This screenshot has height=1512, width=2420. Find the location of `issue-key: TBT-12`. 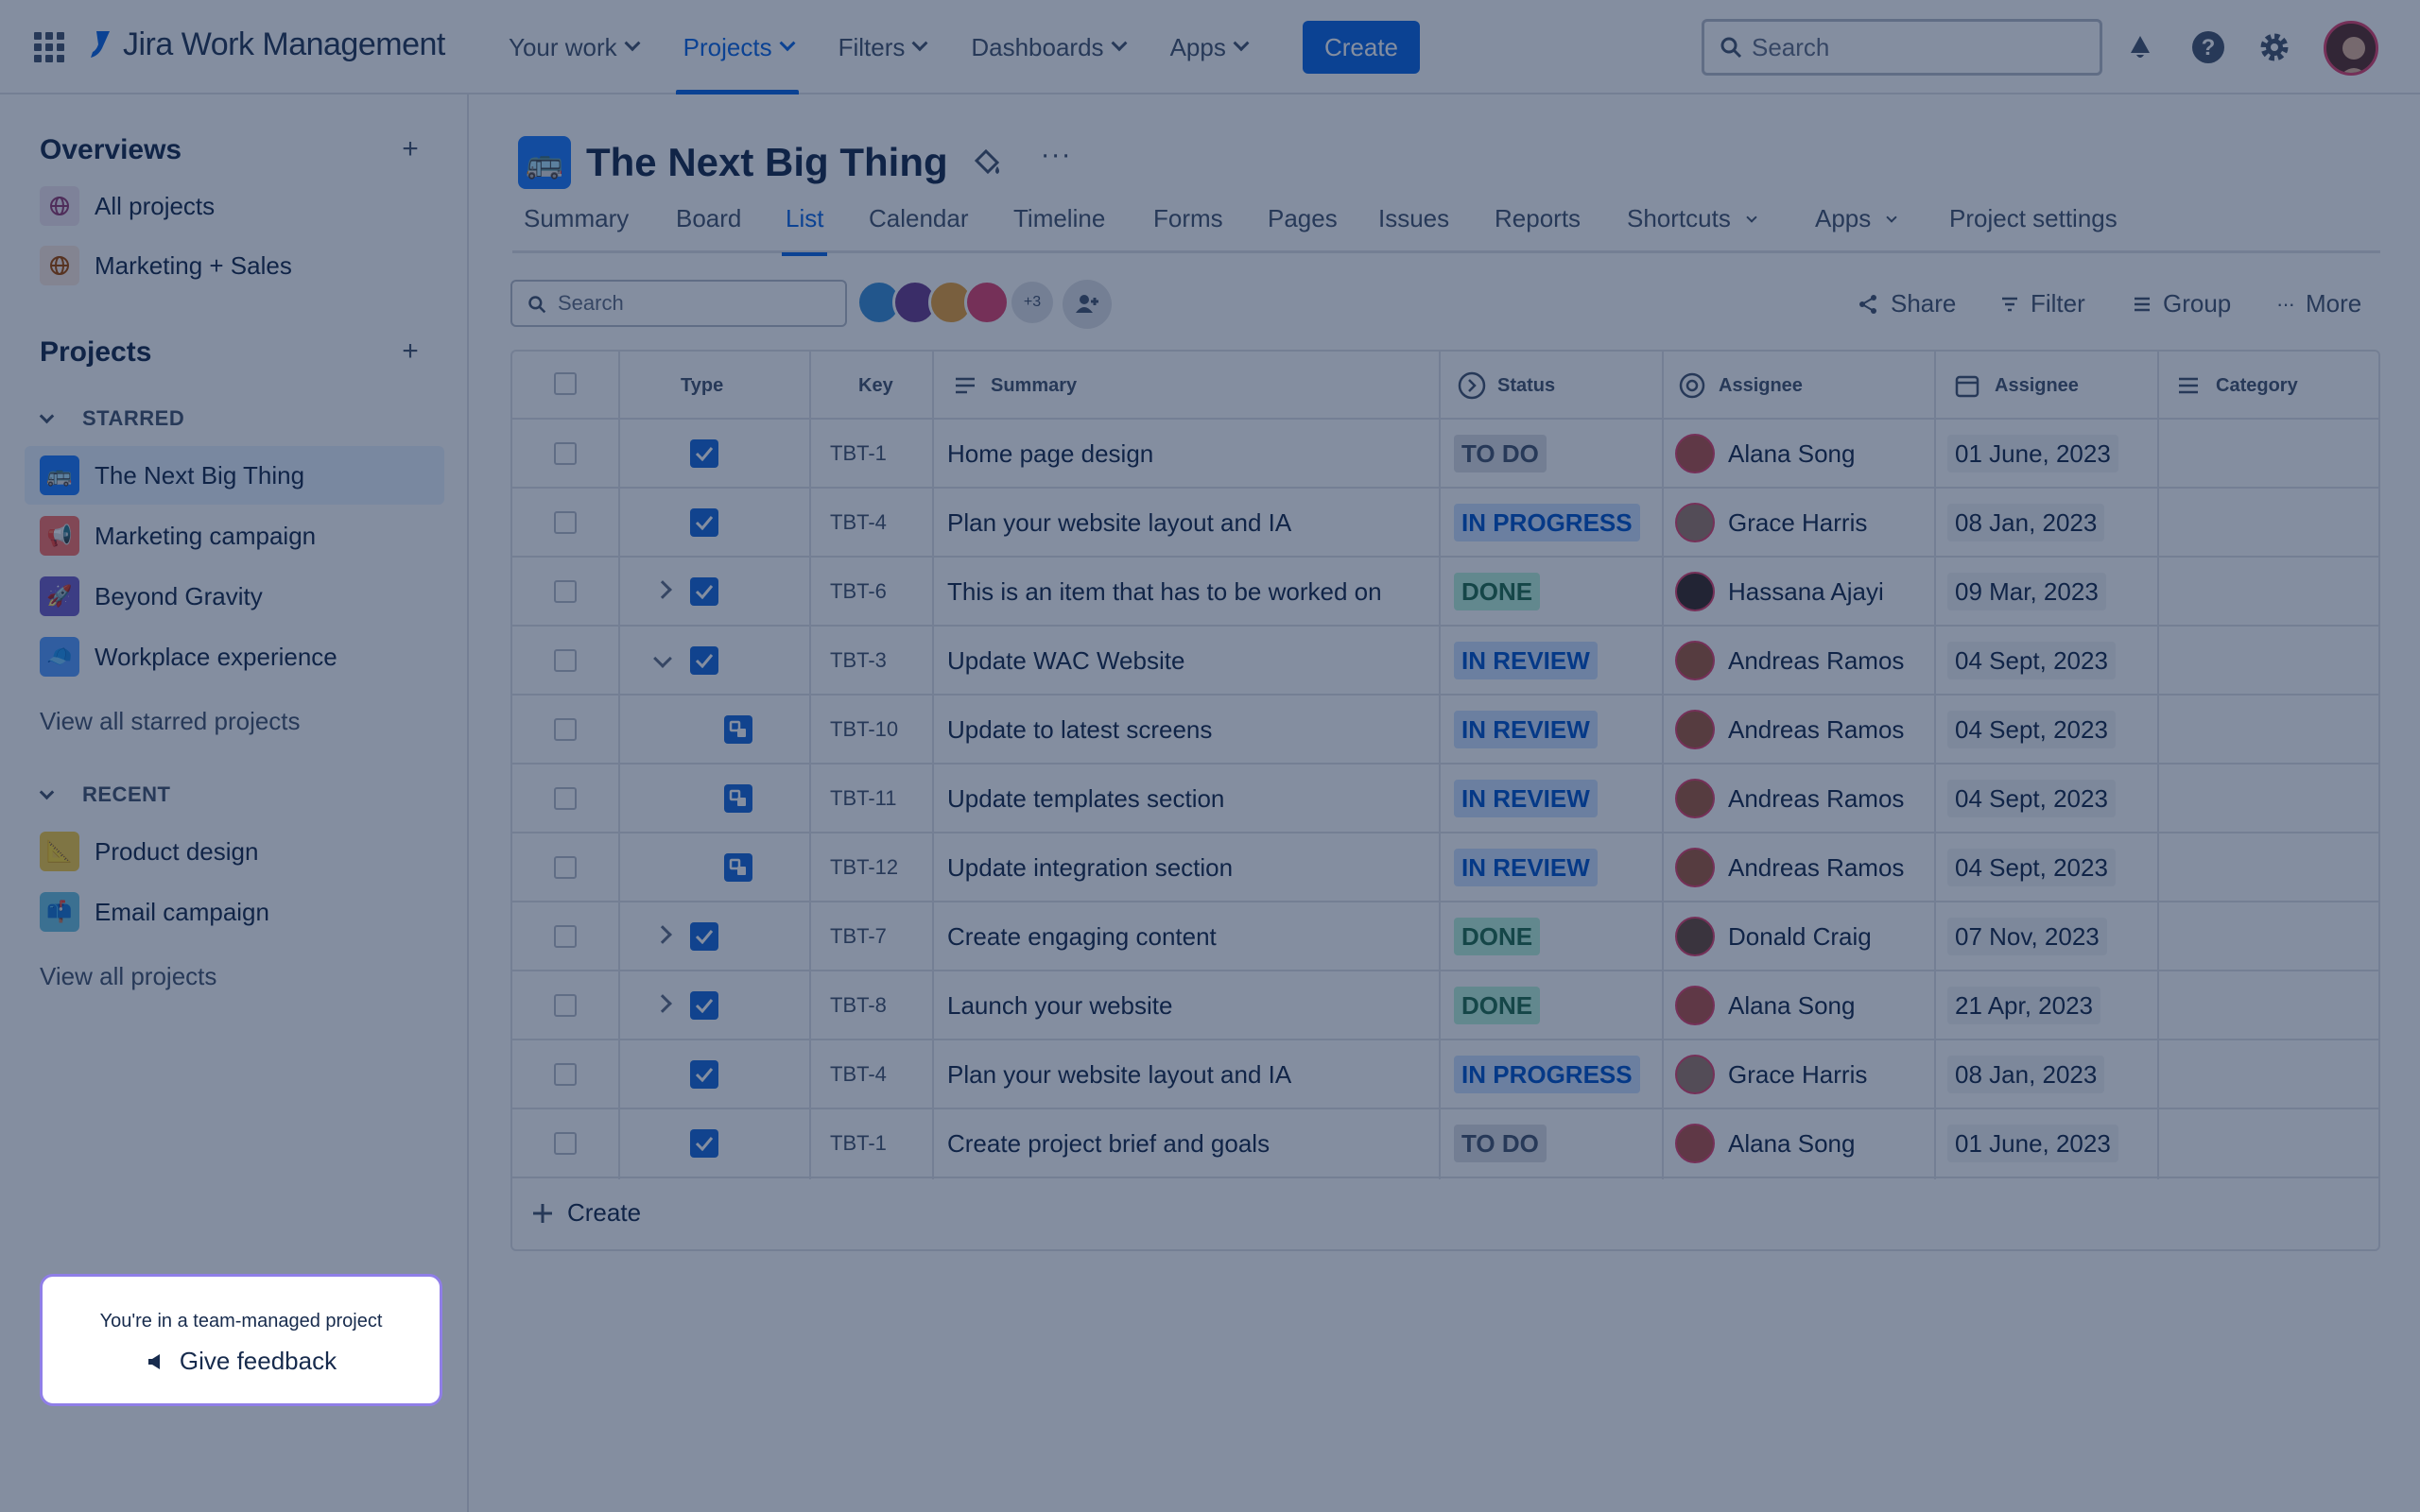

issue-key: TBT-12 is located at coordinates (864, 867).